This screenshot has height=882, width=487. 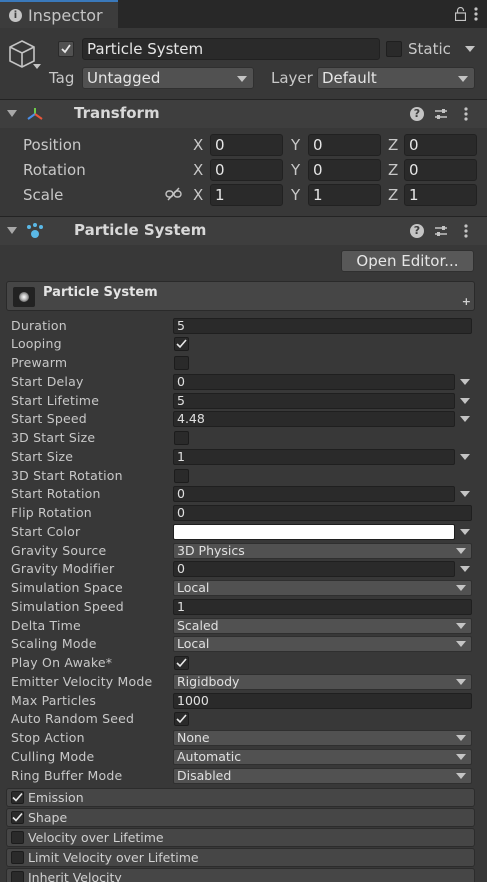 What do you see at coordinates (181, 363) in the screenshot?
I see `prewarm-checkbox` at bounding box center [181, 363].